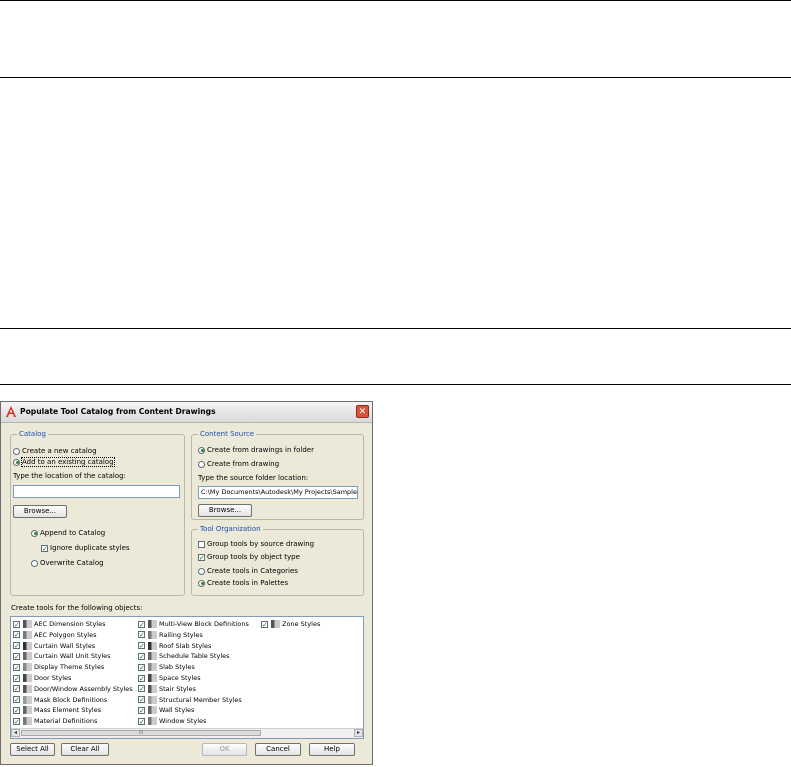 The image size is (791, 767). What do you see at coordinates (69, 667) in the screenshot?
I see `object-list-item-label: Display Theme Styles` at bounding box center [69, 667].